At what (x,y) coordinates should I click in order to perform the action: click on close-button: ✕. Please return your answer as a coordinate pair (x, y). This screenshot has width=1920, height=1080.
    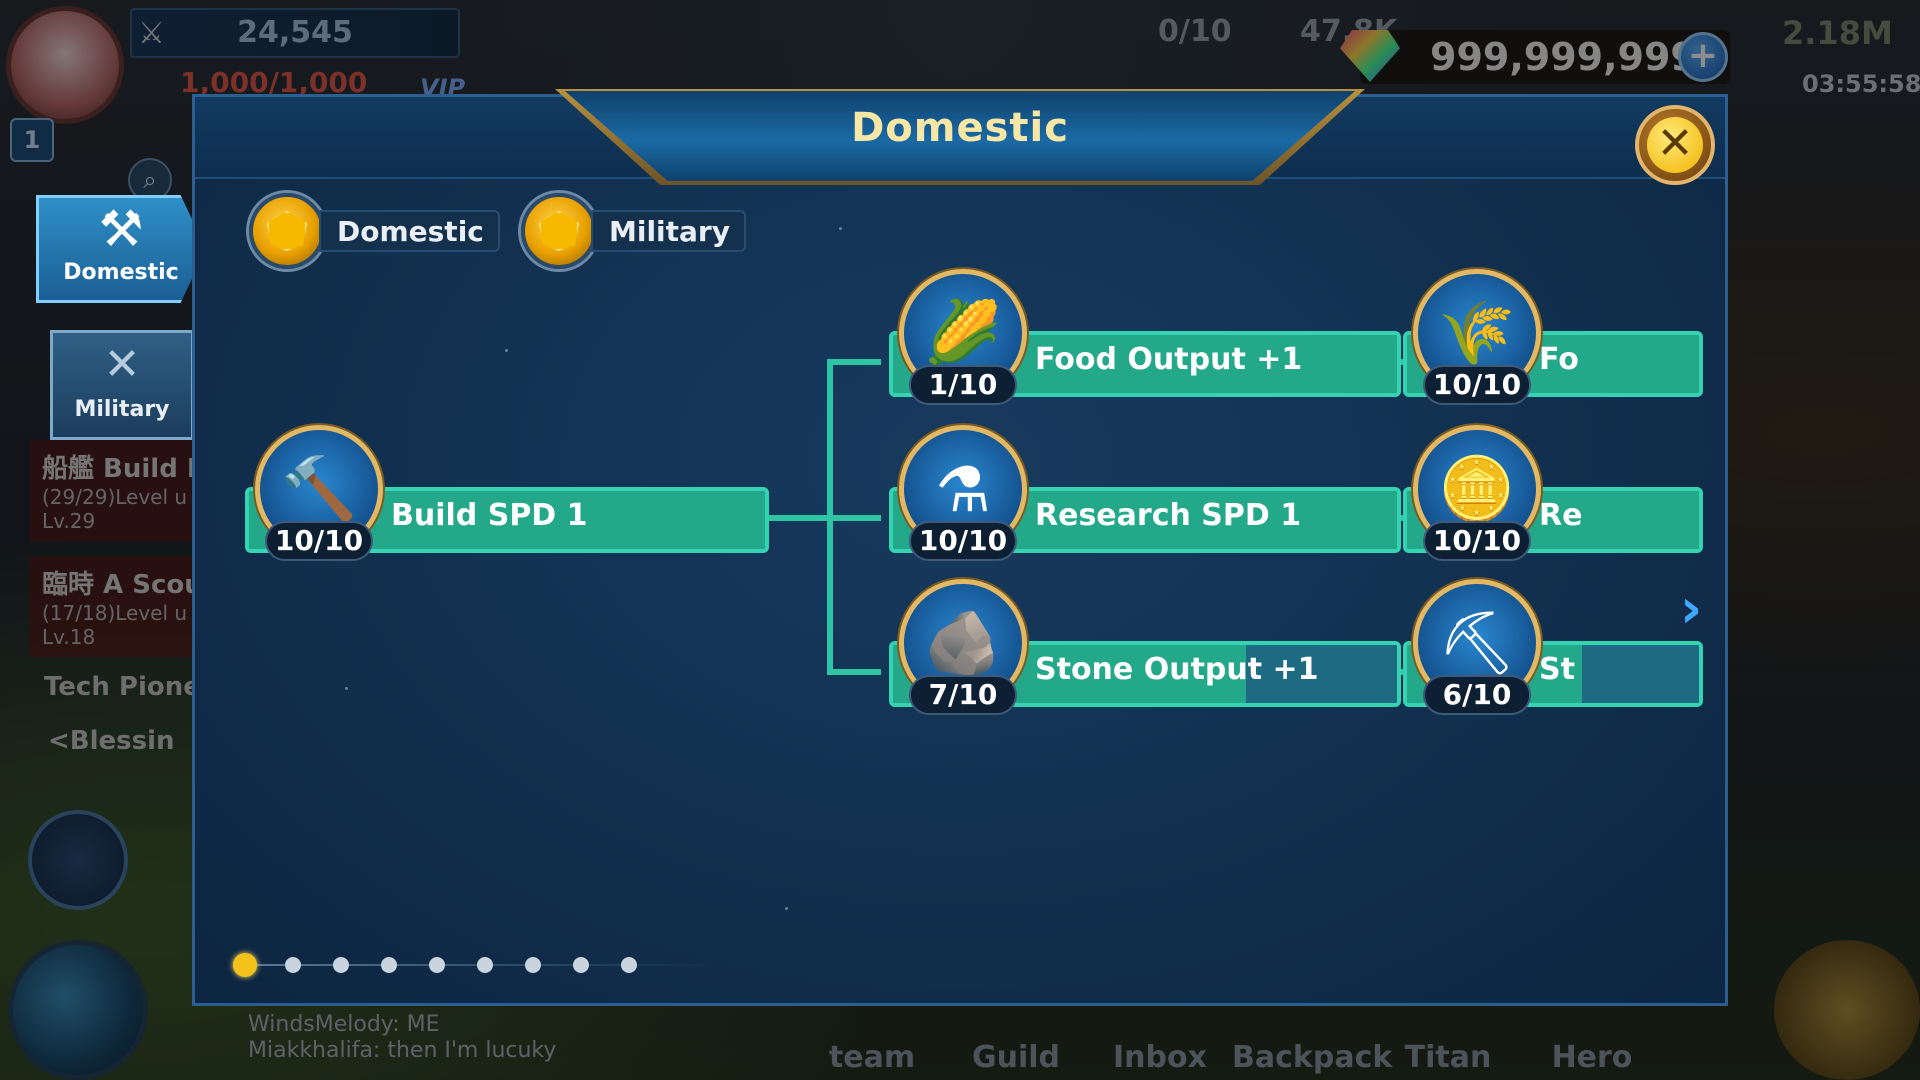
    Looking at the image, I should click on (1675, 145).